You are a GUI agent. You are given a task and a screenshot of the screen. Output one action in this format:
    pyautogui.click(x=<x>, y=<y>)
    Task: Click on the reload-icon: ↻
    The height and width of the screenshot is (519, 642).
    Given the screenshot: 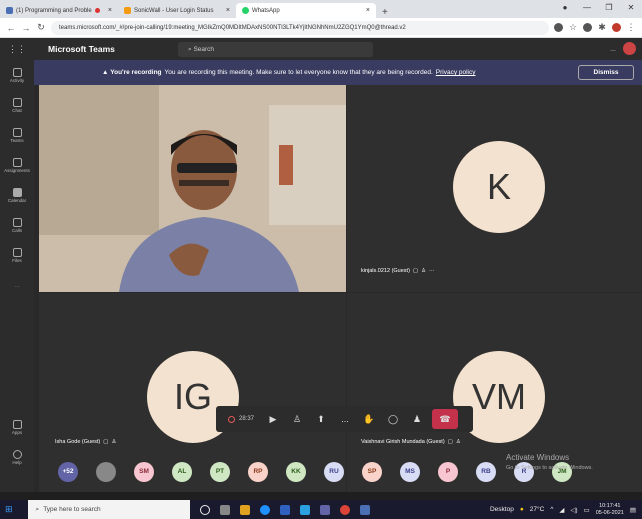 What is the action you would take?
    pyautogui.click(x=41, y=27)
    